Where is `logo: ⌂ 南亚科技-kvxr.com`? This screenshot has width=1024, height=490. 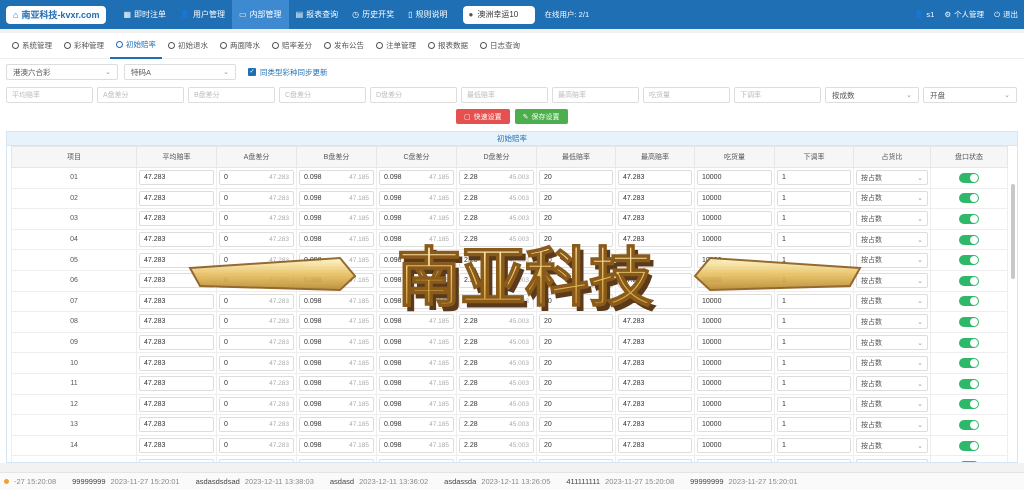 logo: ⌂ 南亚科技-kvxr.com is located at coordinates (56, 14).